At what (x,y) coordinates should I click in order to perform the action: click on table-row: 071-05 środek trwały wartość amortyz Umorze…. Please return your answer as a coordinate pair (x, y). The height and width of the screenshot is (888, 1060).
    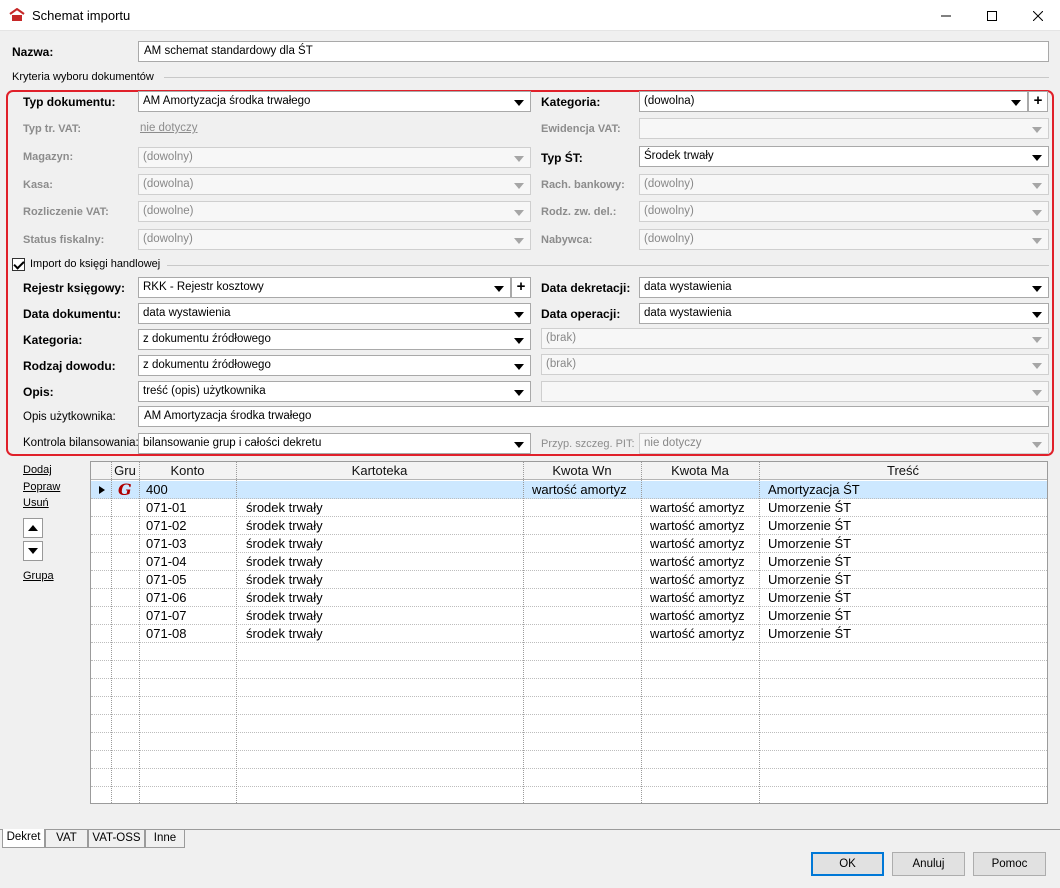
    Looking at the image, I should click on (569, 580).